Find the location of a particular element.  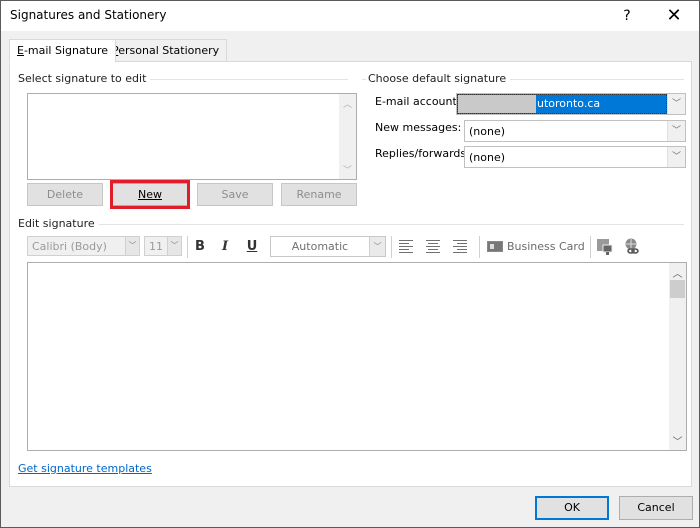

rename-button: Rename is located at coordinates (319, 194).